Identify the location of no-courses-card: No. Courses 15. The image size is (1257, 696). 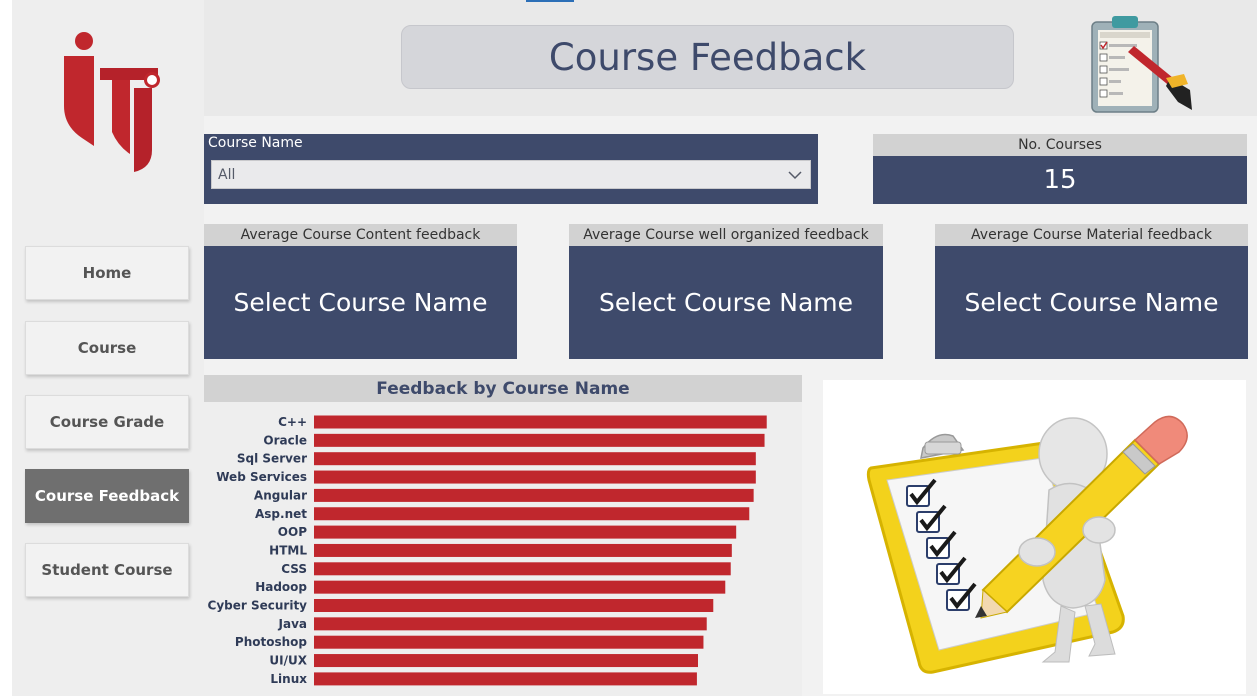
(1060, 169).